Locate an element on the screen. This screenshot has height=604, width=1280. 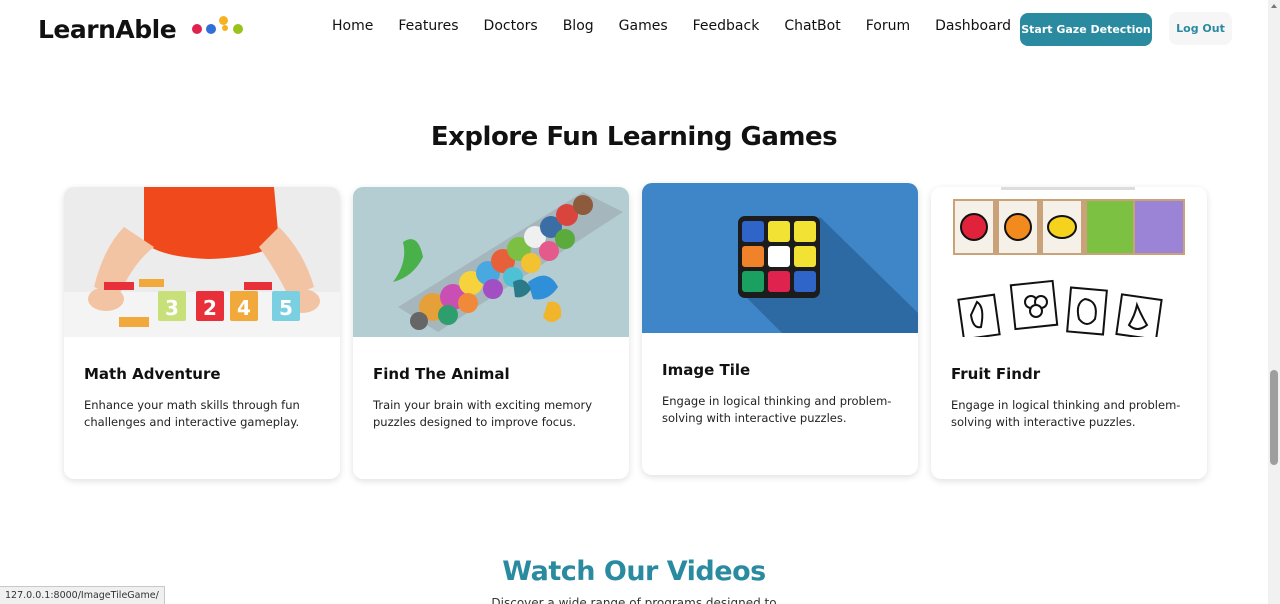
image-tile-image is located at coordinates (780, 258).